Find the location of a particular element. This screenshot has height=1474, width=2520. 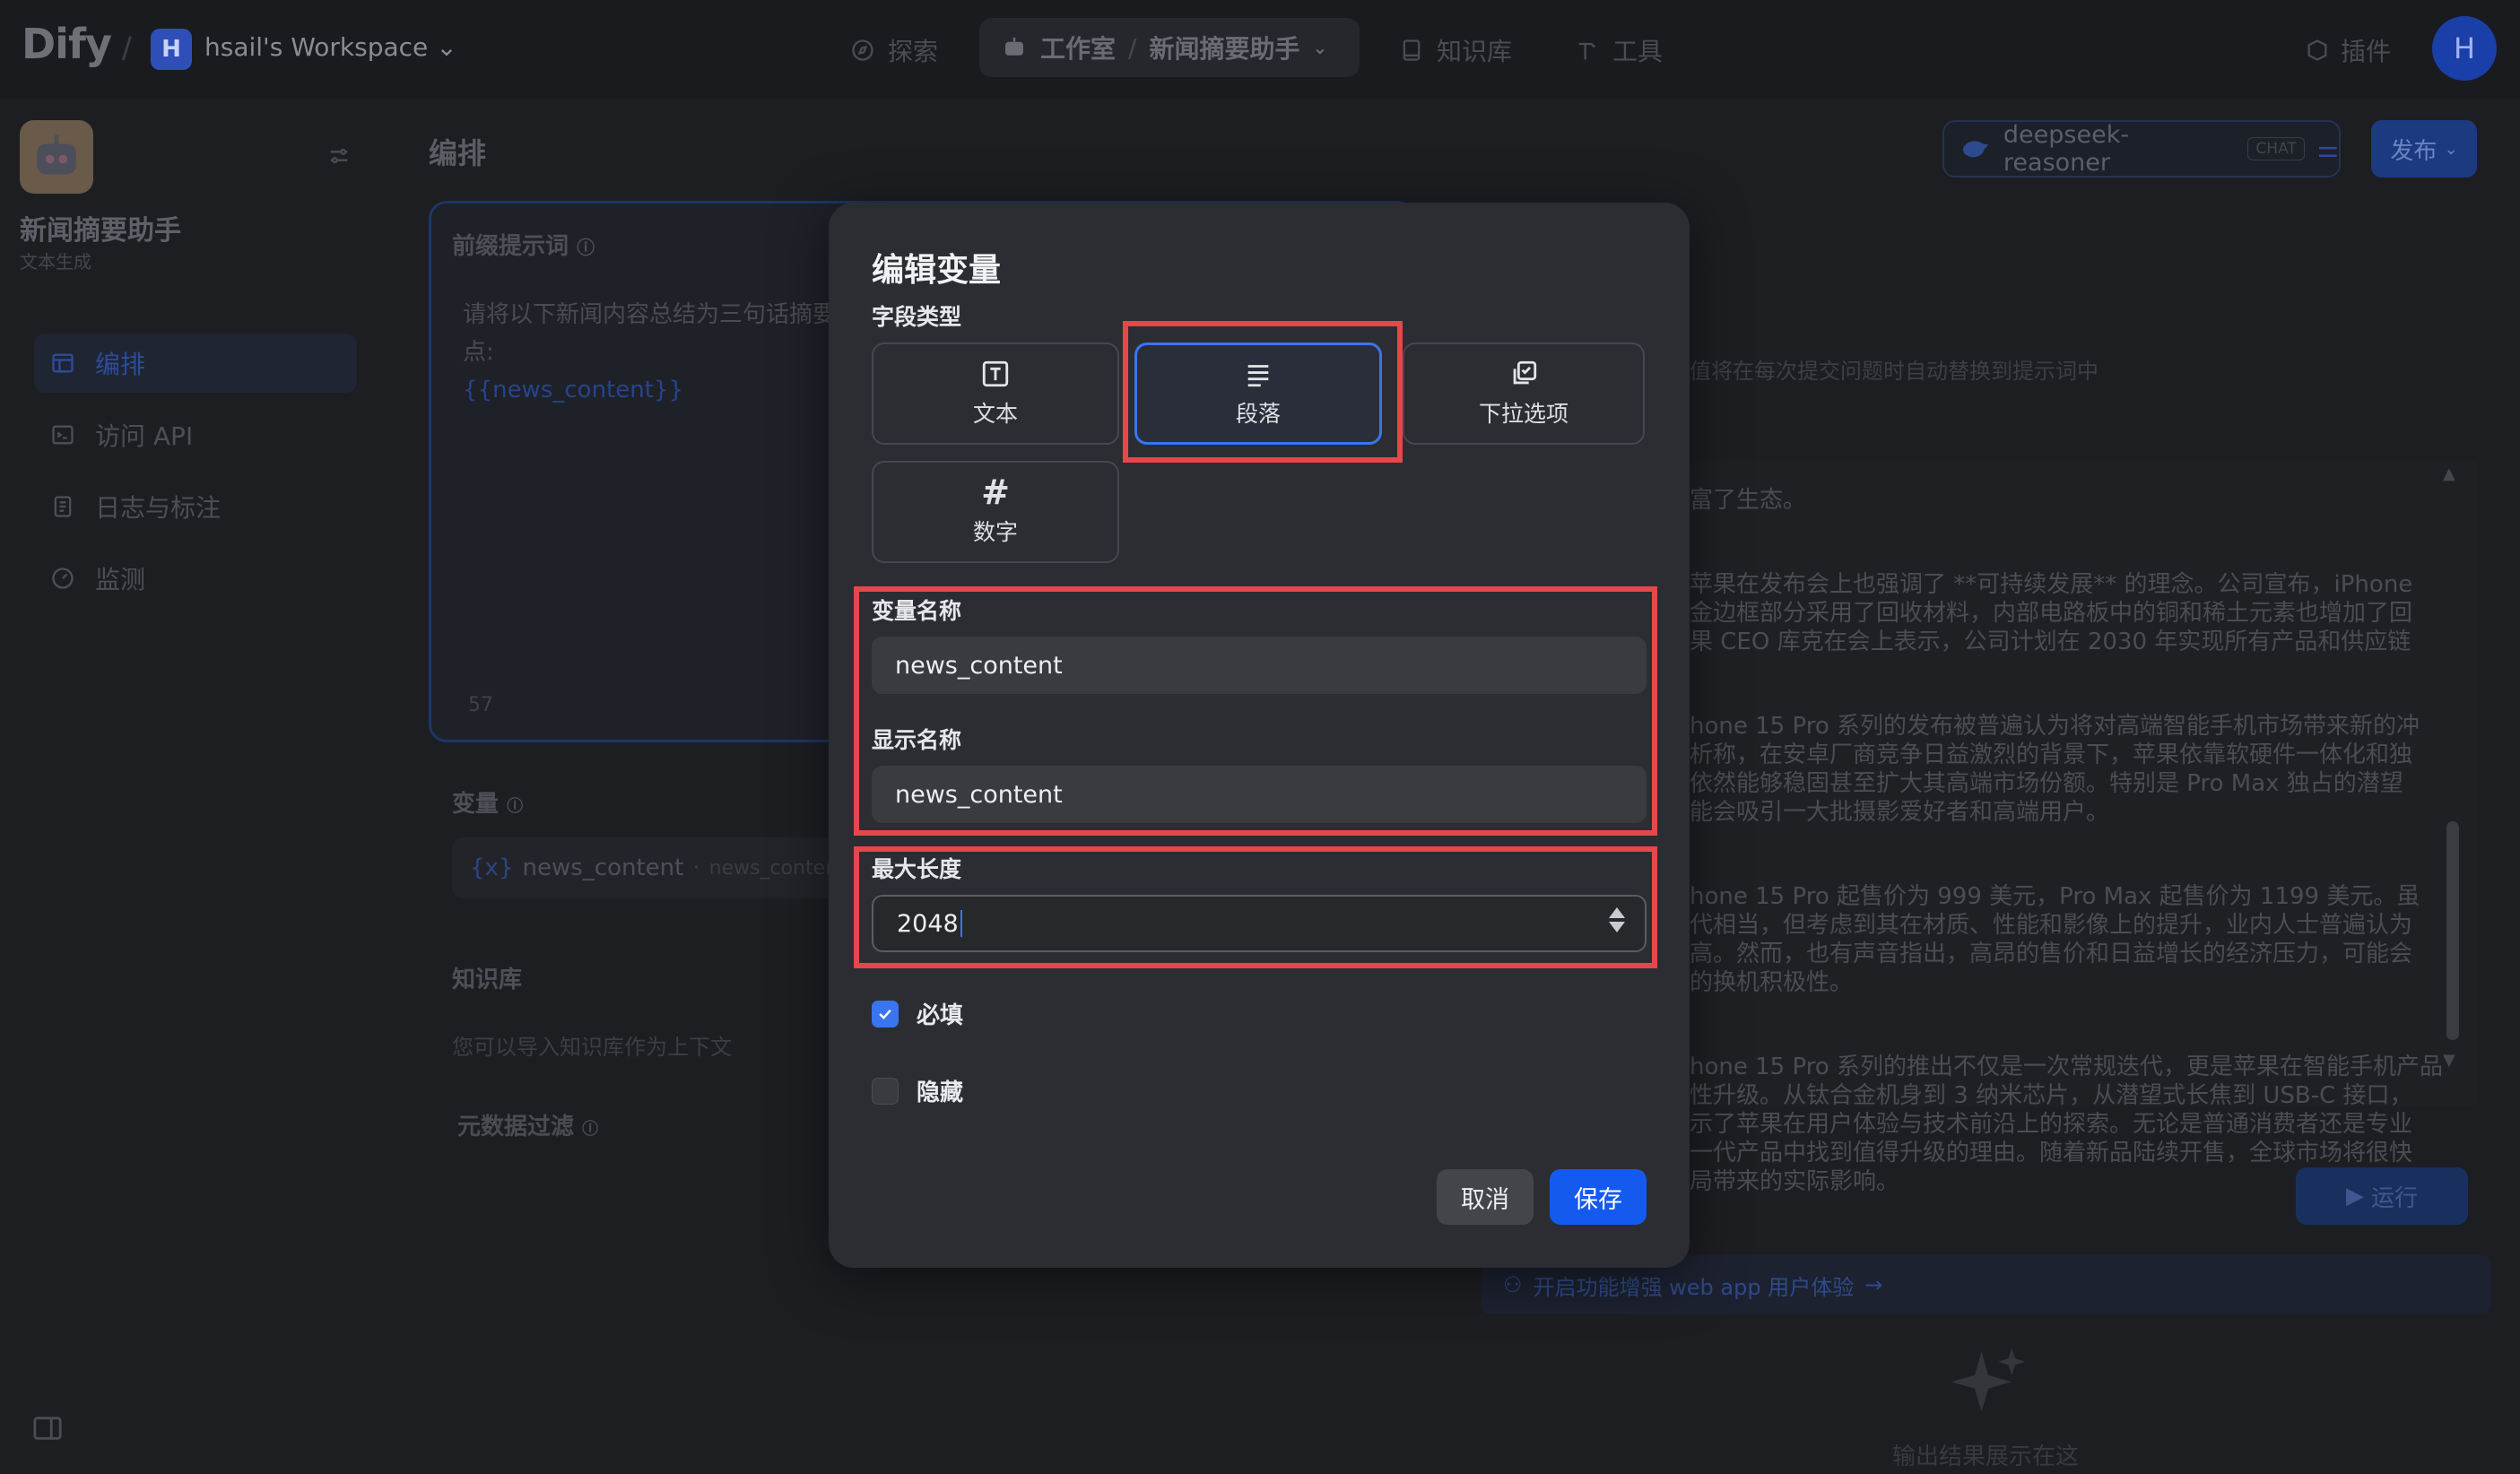

run-button: ▶ 运行 is located at coordinates (2382, 1196).